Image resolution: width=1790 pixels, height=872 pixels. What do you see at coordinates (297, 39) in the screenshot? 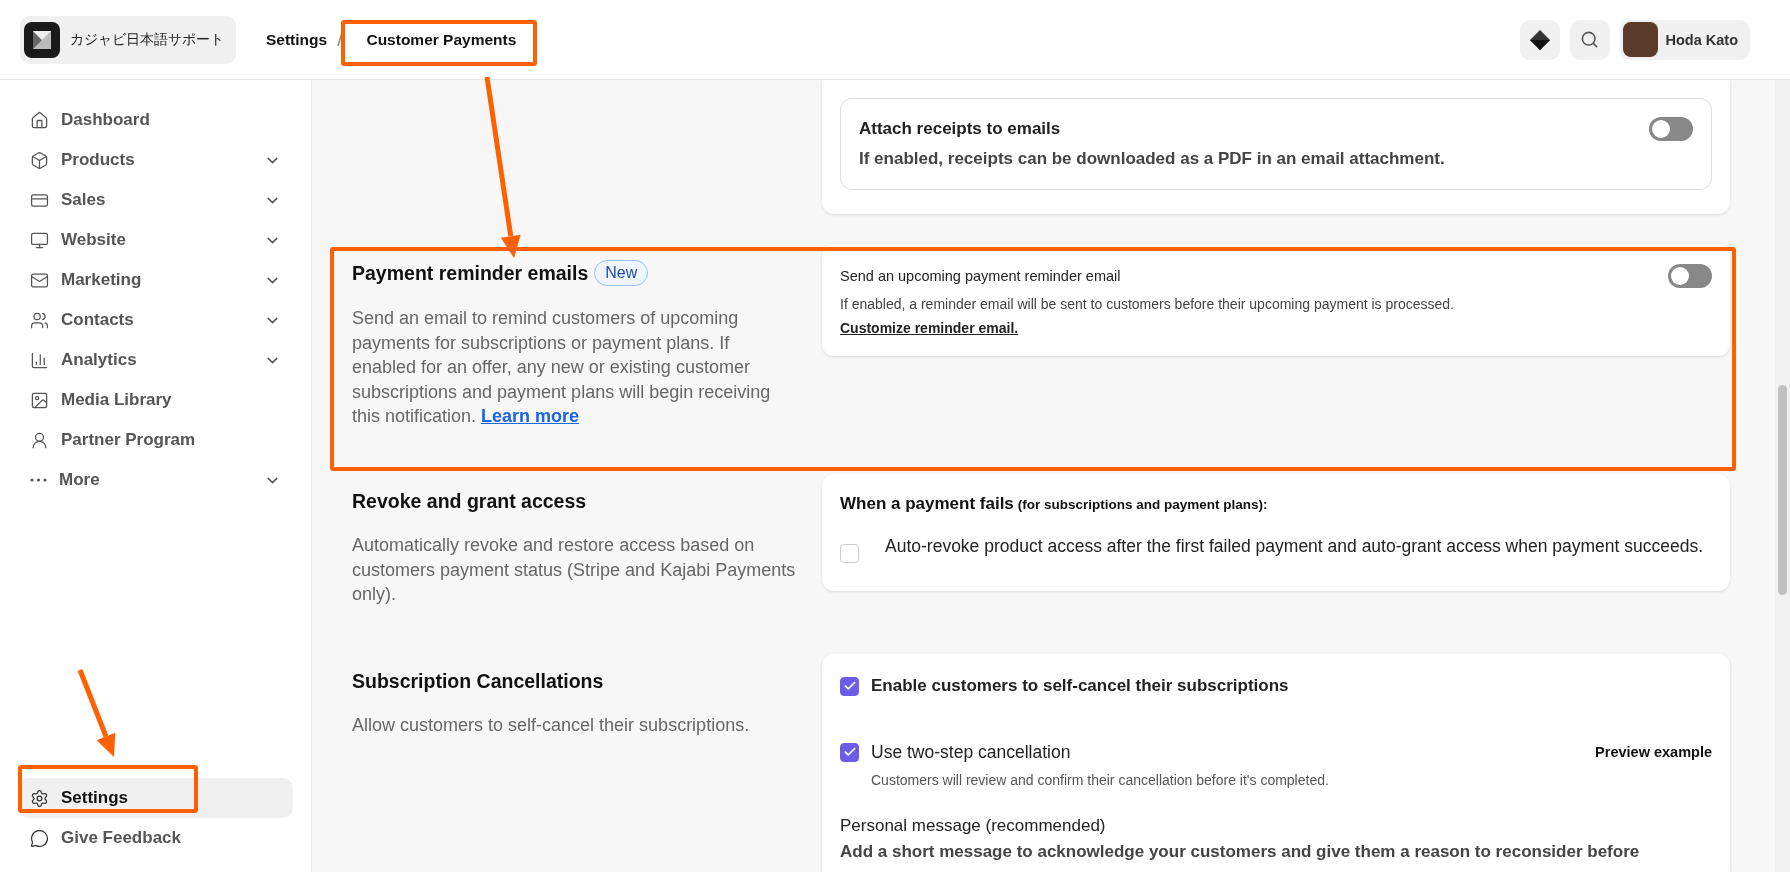
I see `breadcrumb-link: Settings` at bounding box center [297, 39].